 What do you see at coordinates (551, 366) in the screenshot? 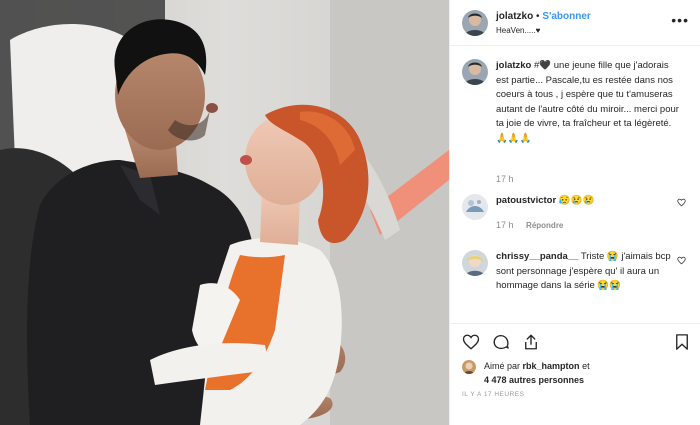
I see `liker-username: rbk_hampton` at bounding box center [551, 366].